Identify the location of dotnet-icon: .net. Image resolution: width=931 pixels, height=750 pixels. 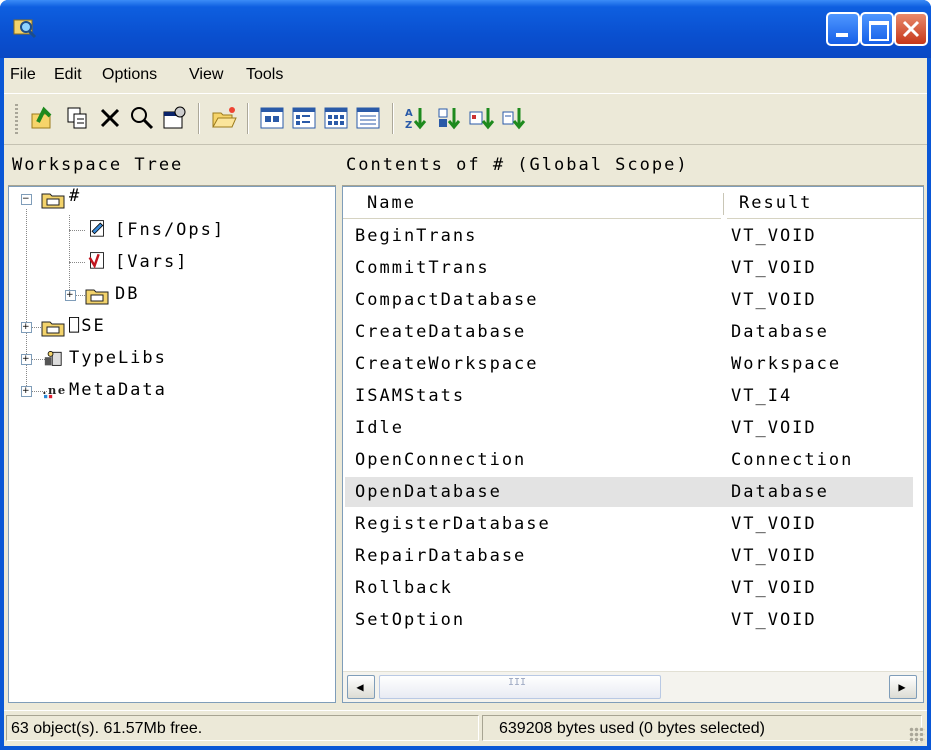
(53, 391).